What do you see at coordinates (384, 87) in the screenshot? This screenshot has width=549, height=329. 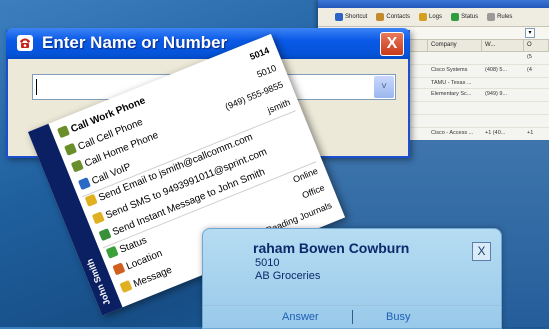 I see `chevron-down-icon: ˅` at bounding box center [384, 87].